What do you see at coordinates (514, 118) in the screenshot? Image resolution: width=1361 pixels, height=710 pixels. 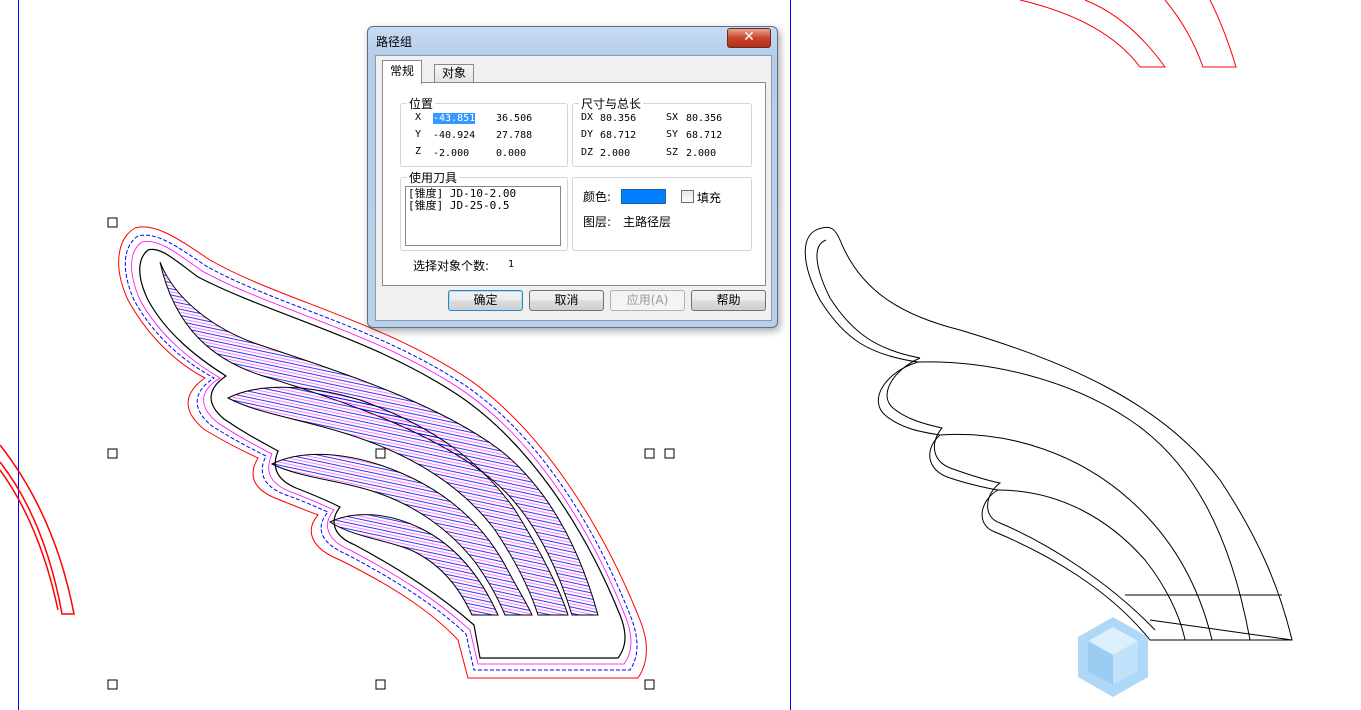 I see `pos-x-value2: 36.506` at bounding box center [514, 118].